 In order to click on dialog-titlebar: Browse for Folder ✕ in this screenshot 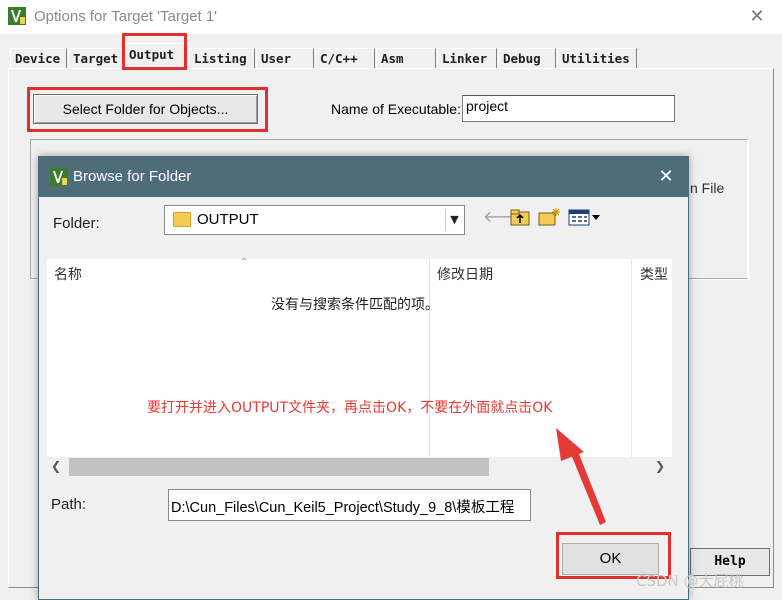, I will do `click(363, 177)`.